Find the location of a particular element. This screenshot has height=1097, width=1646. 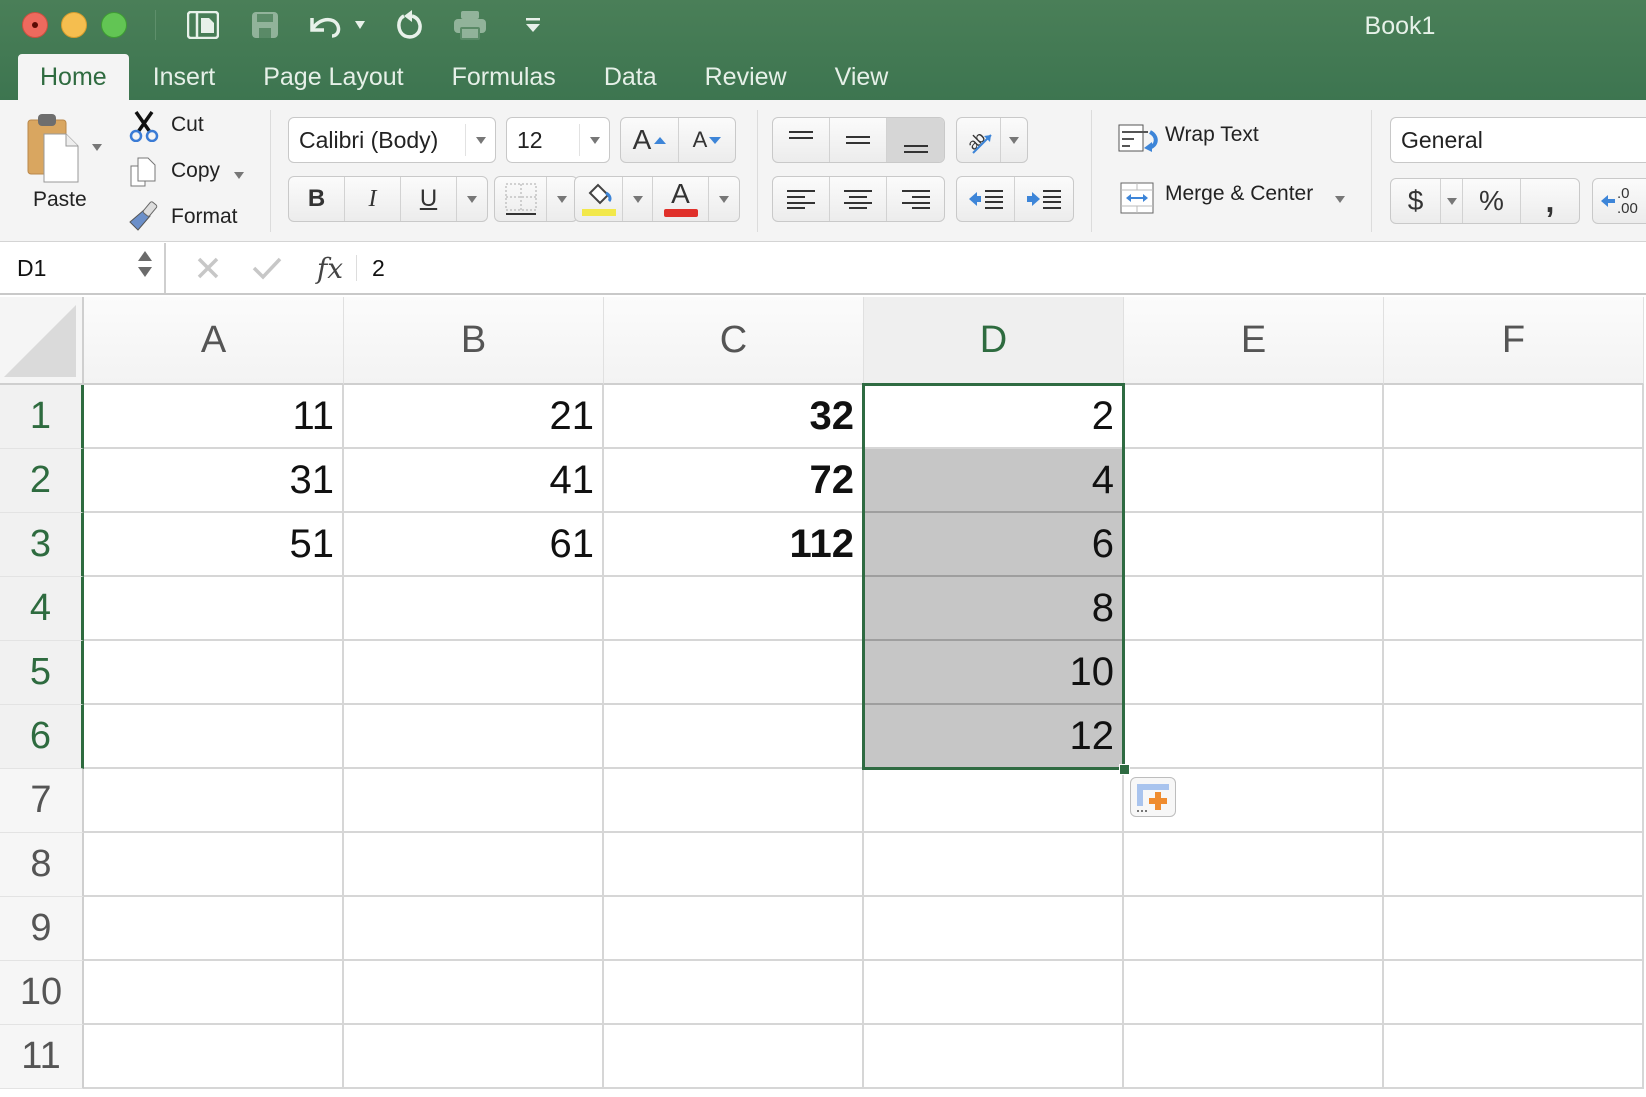

undo-icon is located at coordinates (325, 25).